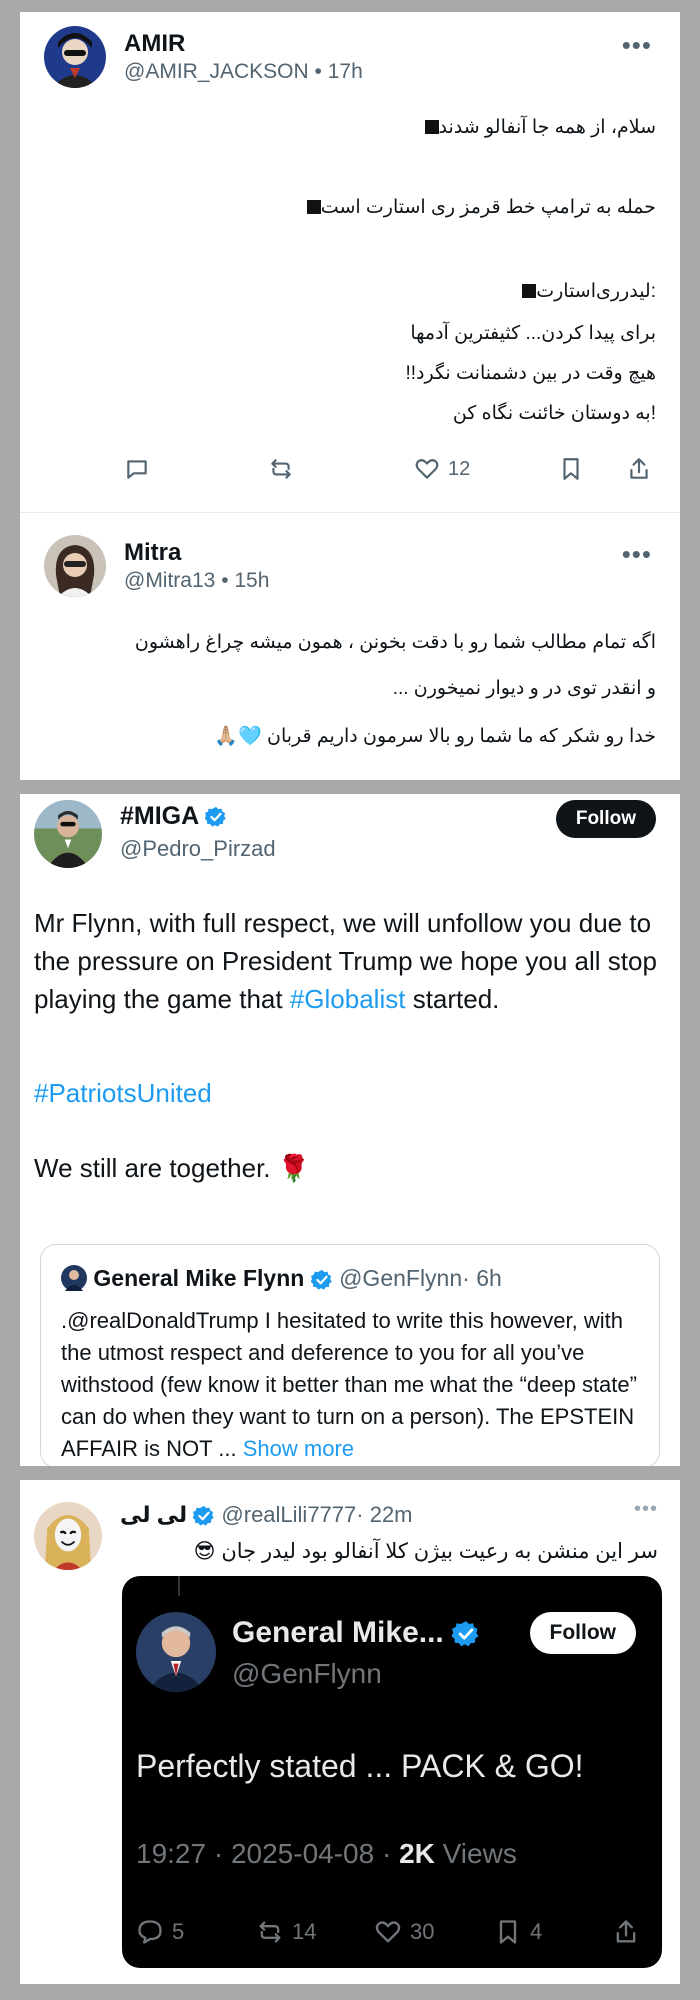 This screenshot has width=700, height=2000. I want to click on tweet-line-3: :لیدرری‌استارت, so click(585, 292).